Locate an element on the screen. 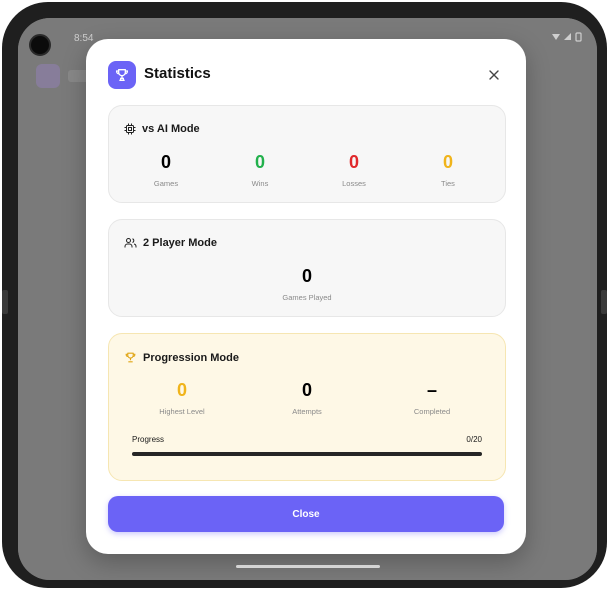 This screenshot has width=611, height=592. stat-label: Games Played is located at coordinates (307, 297).